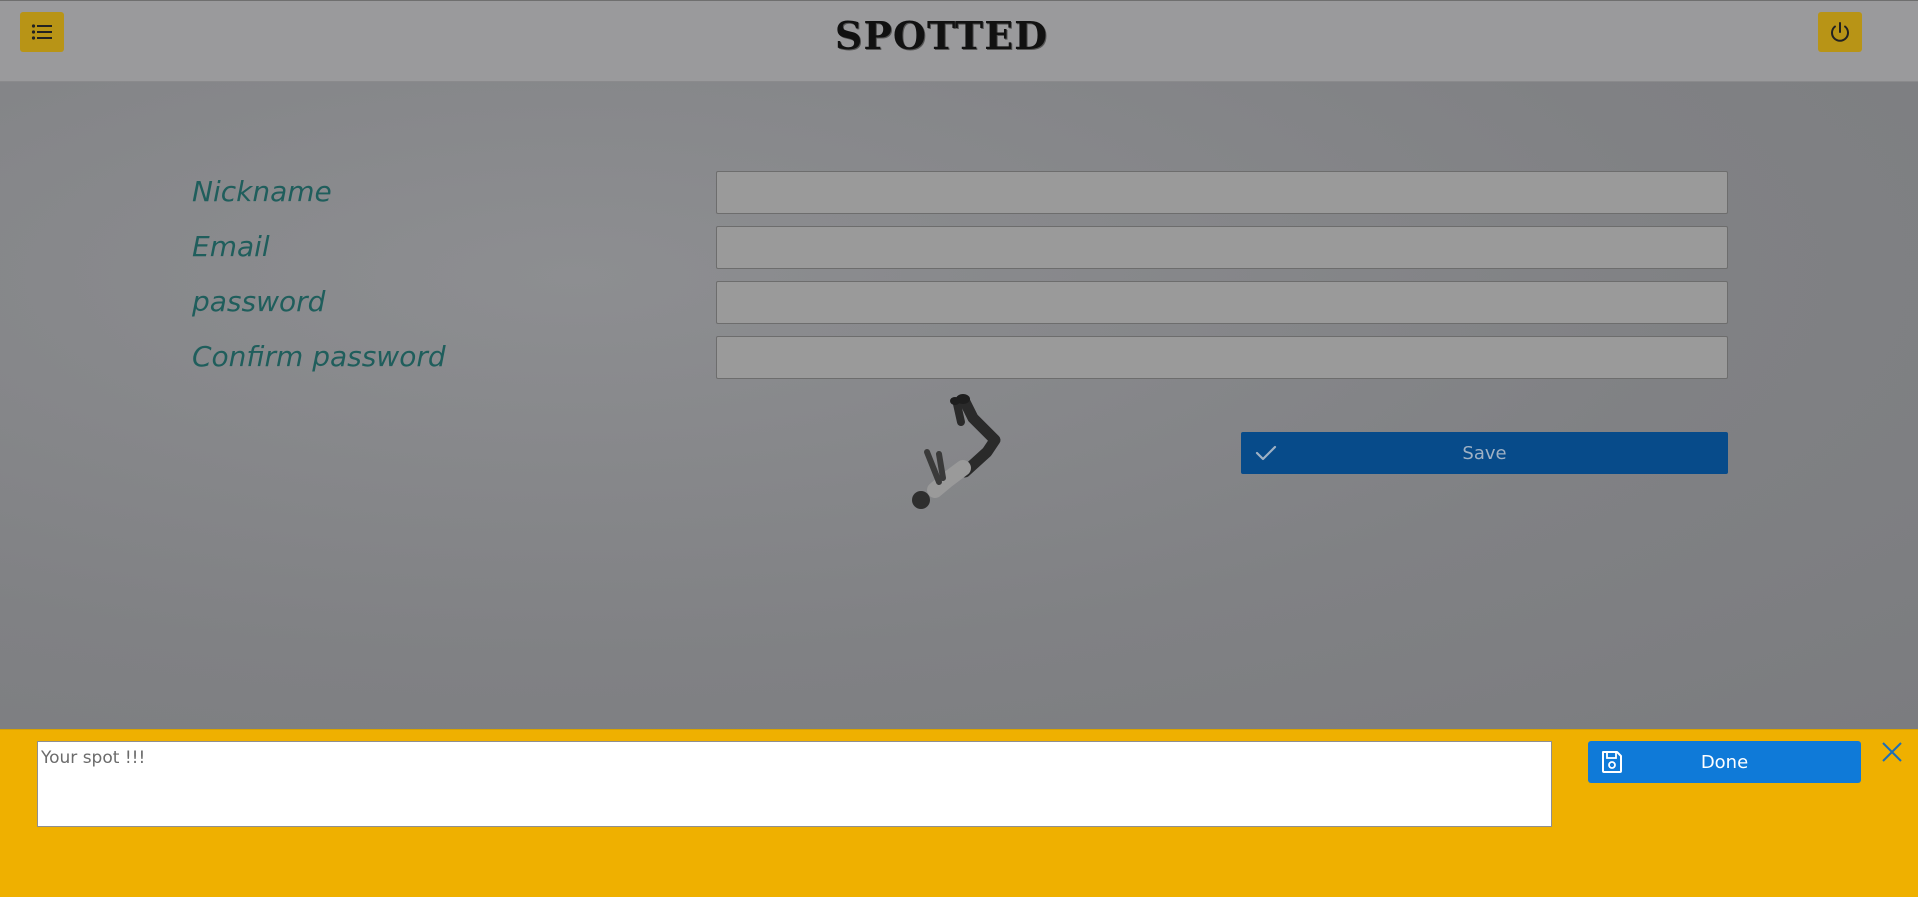  Describe the element at coordinates (262, 191) in the screenshot. I see `nickname-label: Nickname` at that location.